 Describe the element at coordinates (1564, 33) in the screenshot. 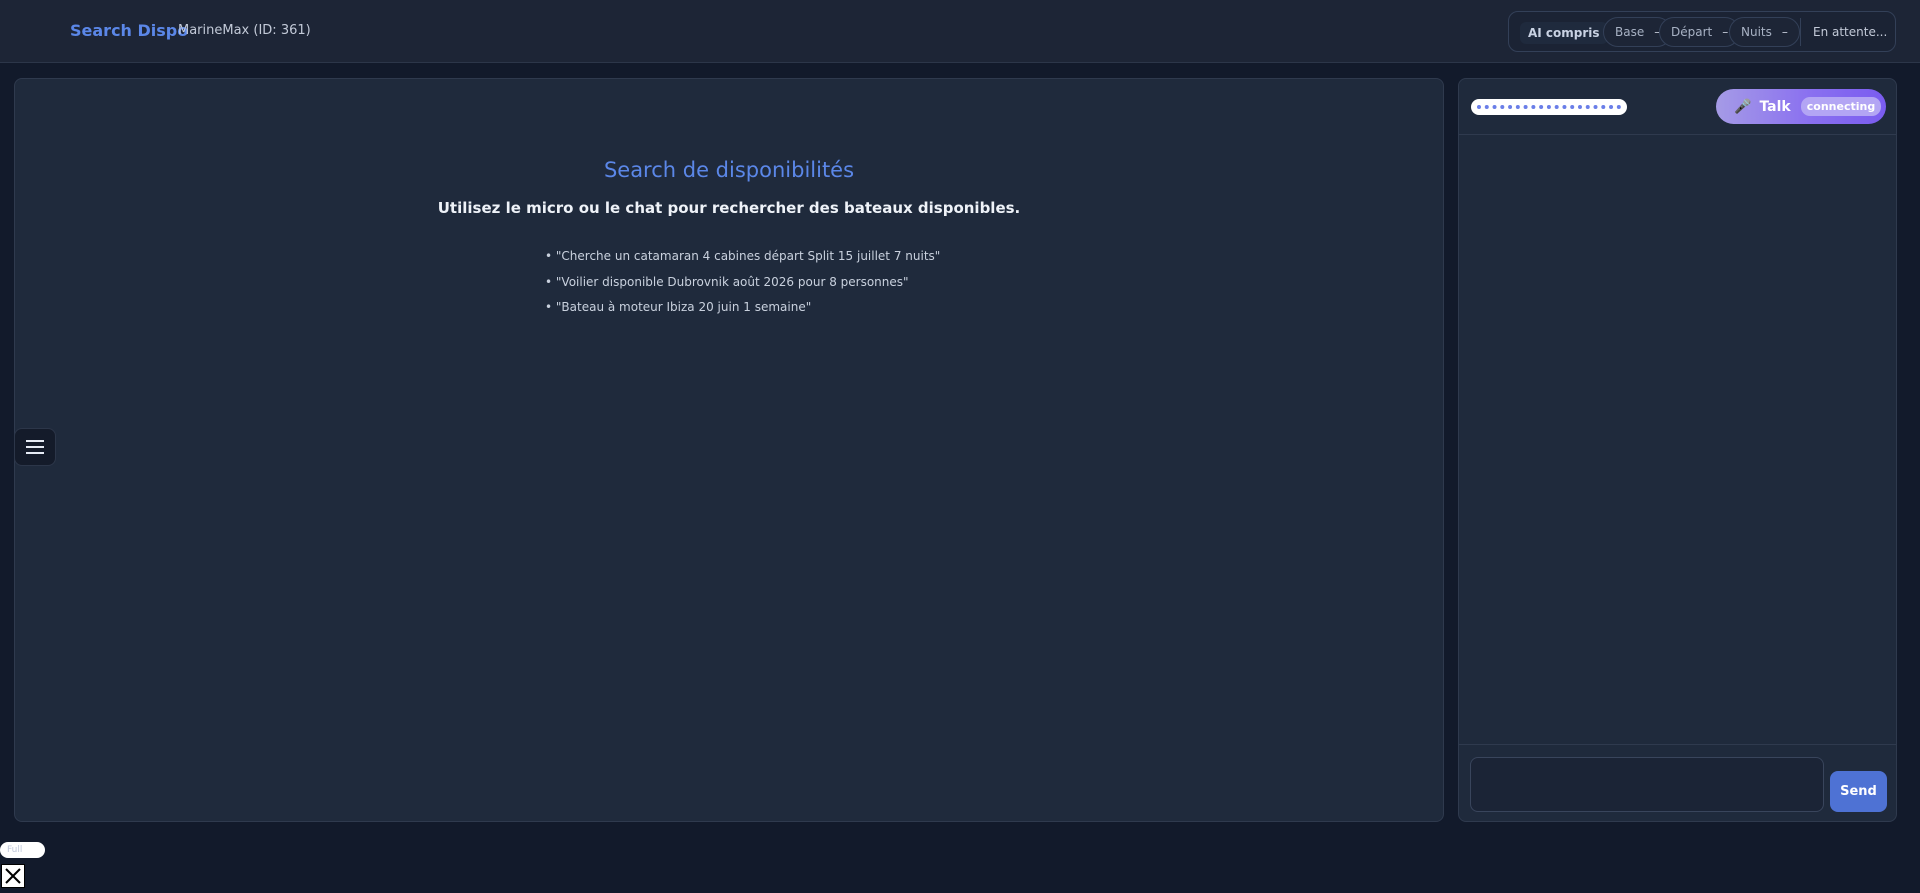

I see `ai-status-badge: AI compris` at that location.